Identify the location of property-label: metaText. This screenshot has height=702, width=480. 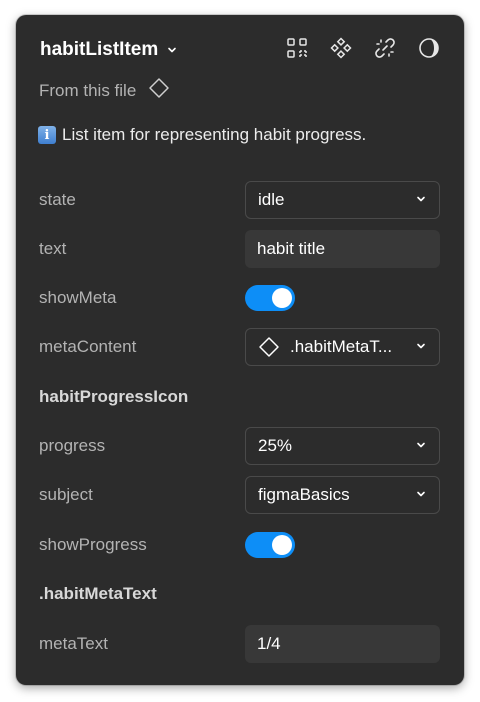
(73, 643).